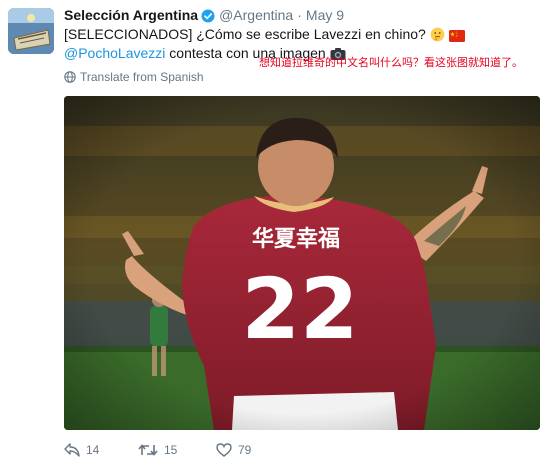  I want to click on retweet-button: 15, so click(157, 450).